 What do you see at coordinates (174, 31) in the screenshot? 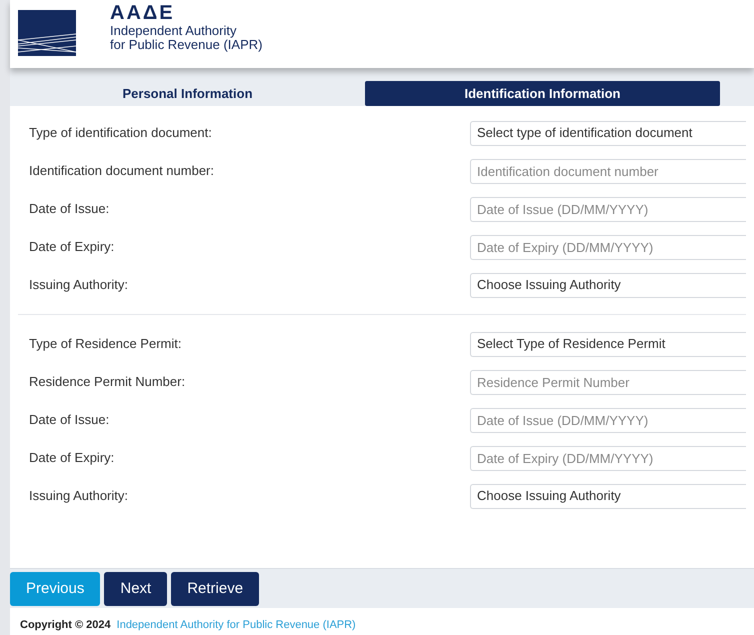
I see `organization-name: Independent Authority` at bounding box center [174, 31].